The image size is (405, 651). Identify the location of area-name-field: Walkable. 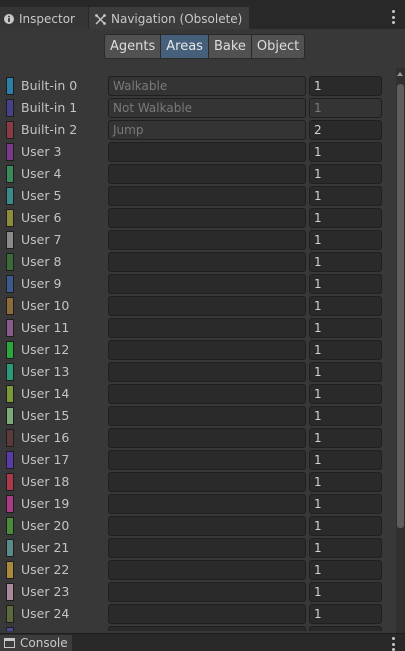
(207, 86).